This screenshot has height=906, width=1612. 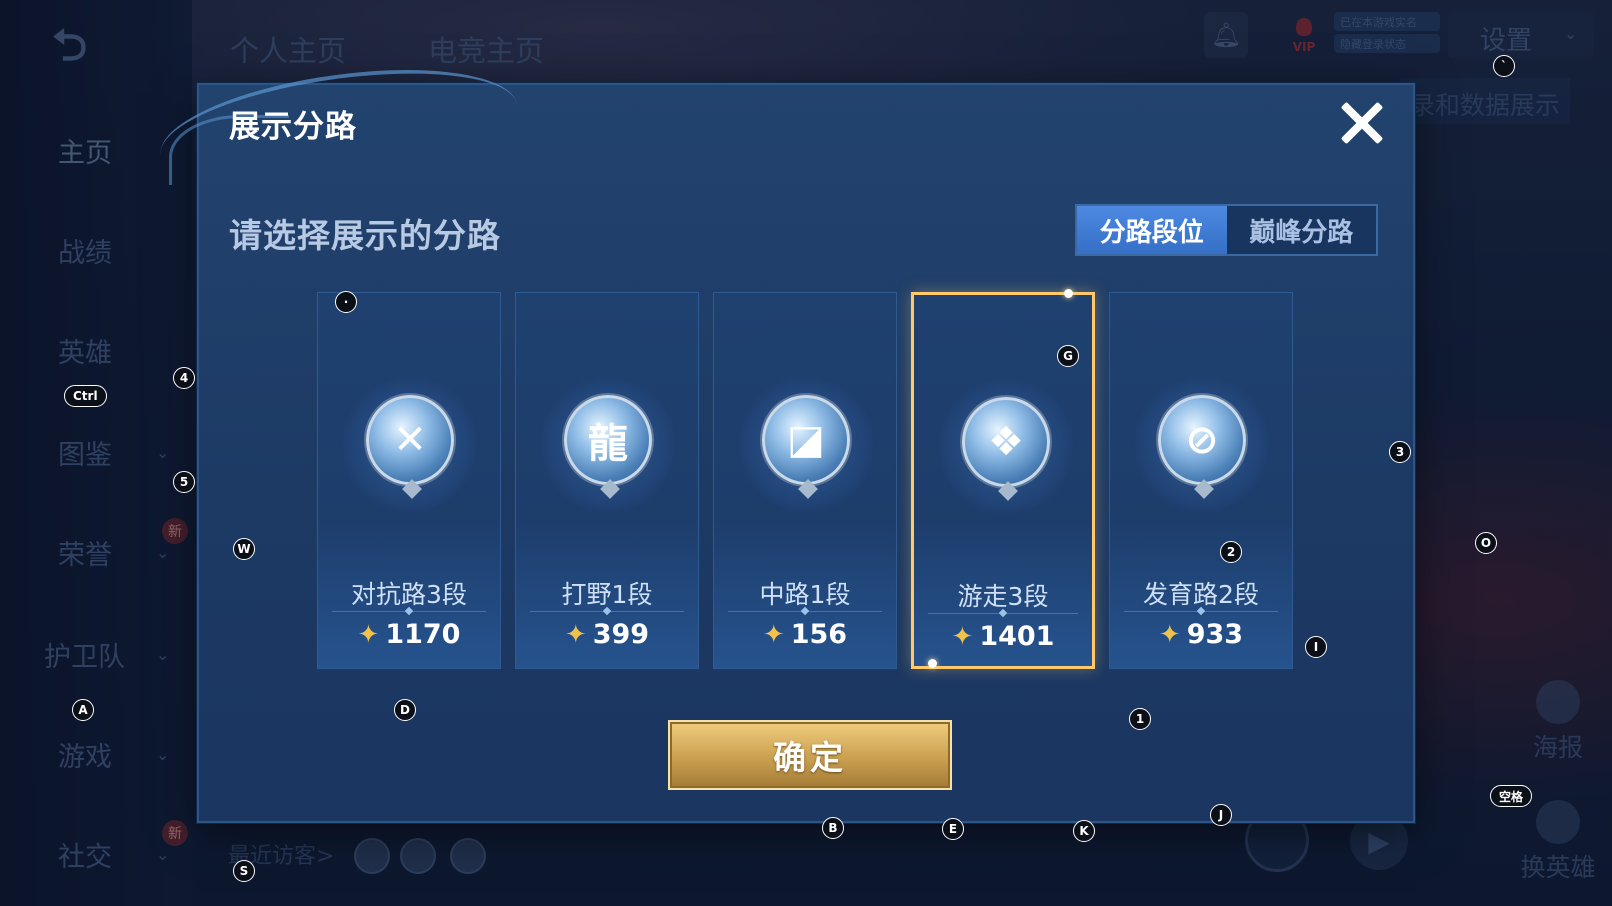 What do you see at coordinates (607, 594) in the screenshot?
I see `lane-name: 打野1段` at bounding box center [607, 594].